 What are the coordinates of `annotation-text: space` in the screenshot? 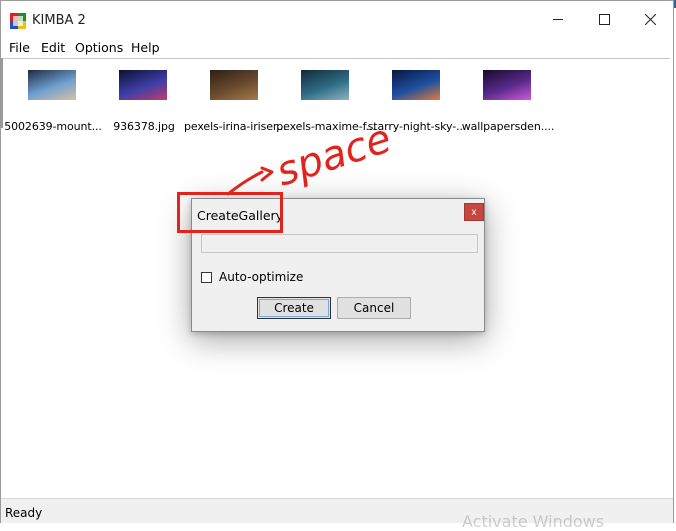 It's located at (334, 156).